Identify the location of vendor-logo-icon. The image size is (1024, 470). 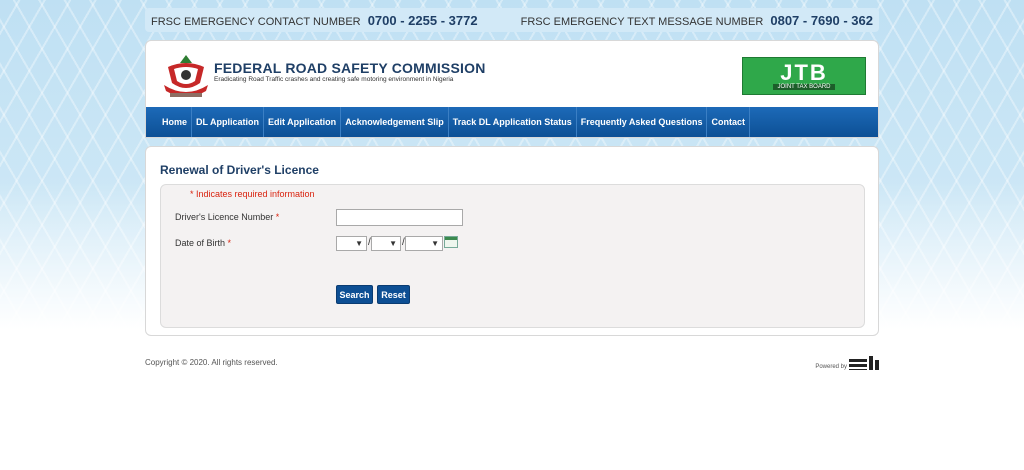
(864, 363).